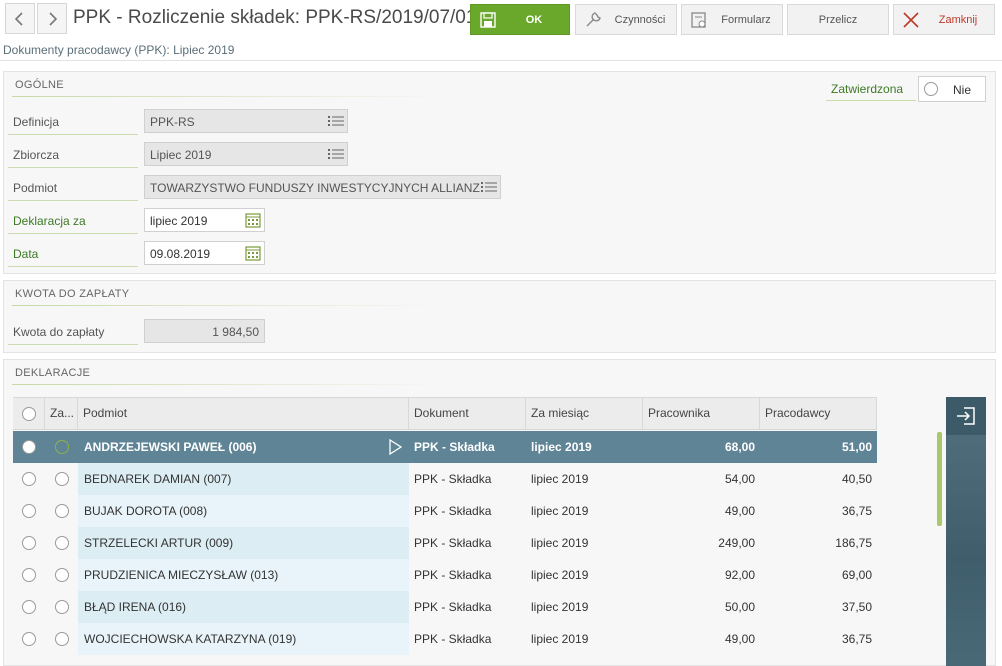 This screenshot has height=666, width=1002. What do you see at coordinates (838, 19) in the screenshot?
I see `przelicz-button: Przelicz` at bounding box center [838, 19].